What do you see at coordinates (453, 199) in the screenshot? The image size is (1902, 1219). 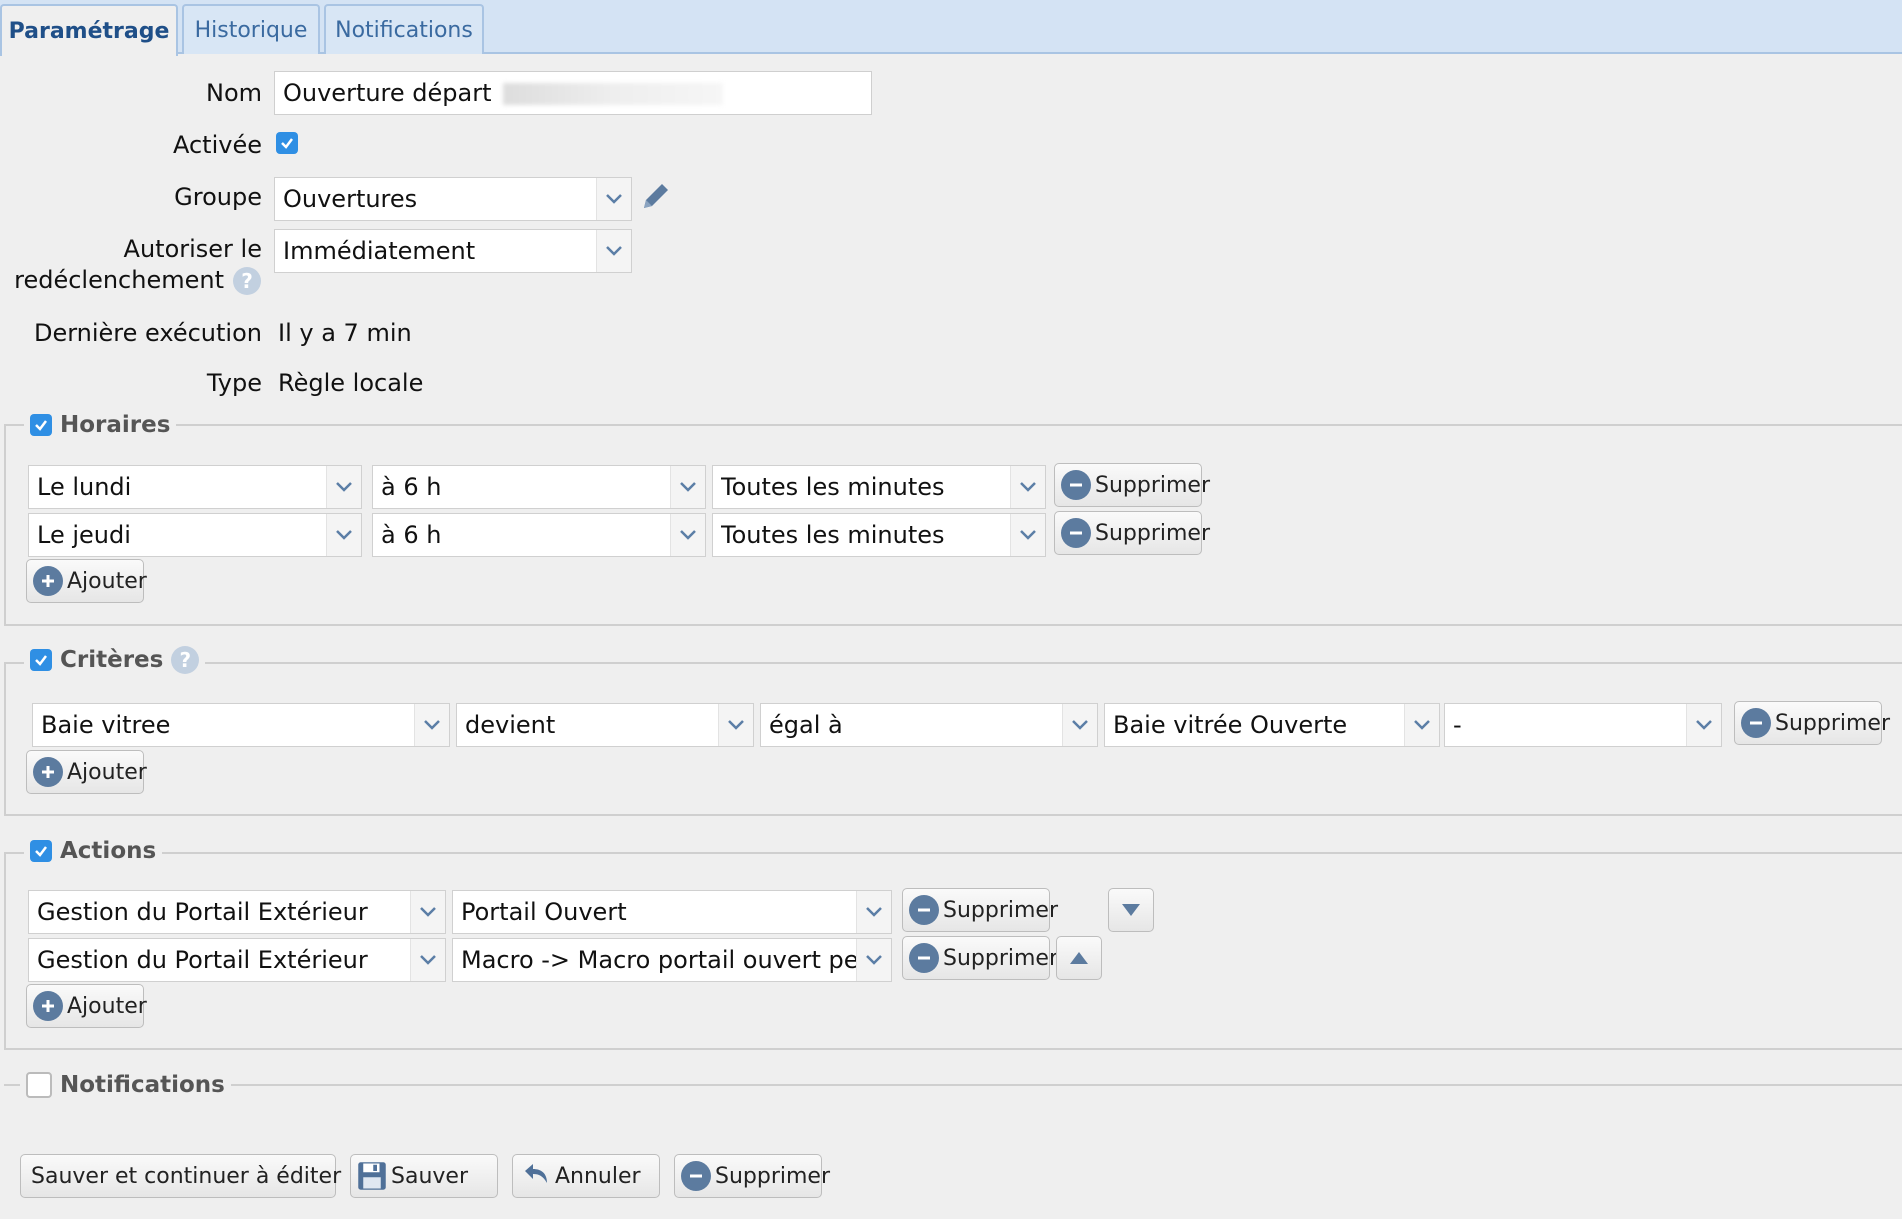 I see `groupe-select: Ouvertures` at bounding box center [453, 199].